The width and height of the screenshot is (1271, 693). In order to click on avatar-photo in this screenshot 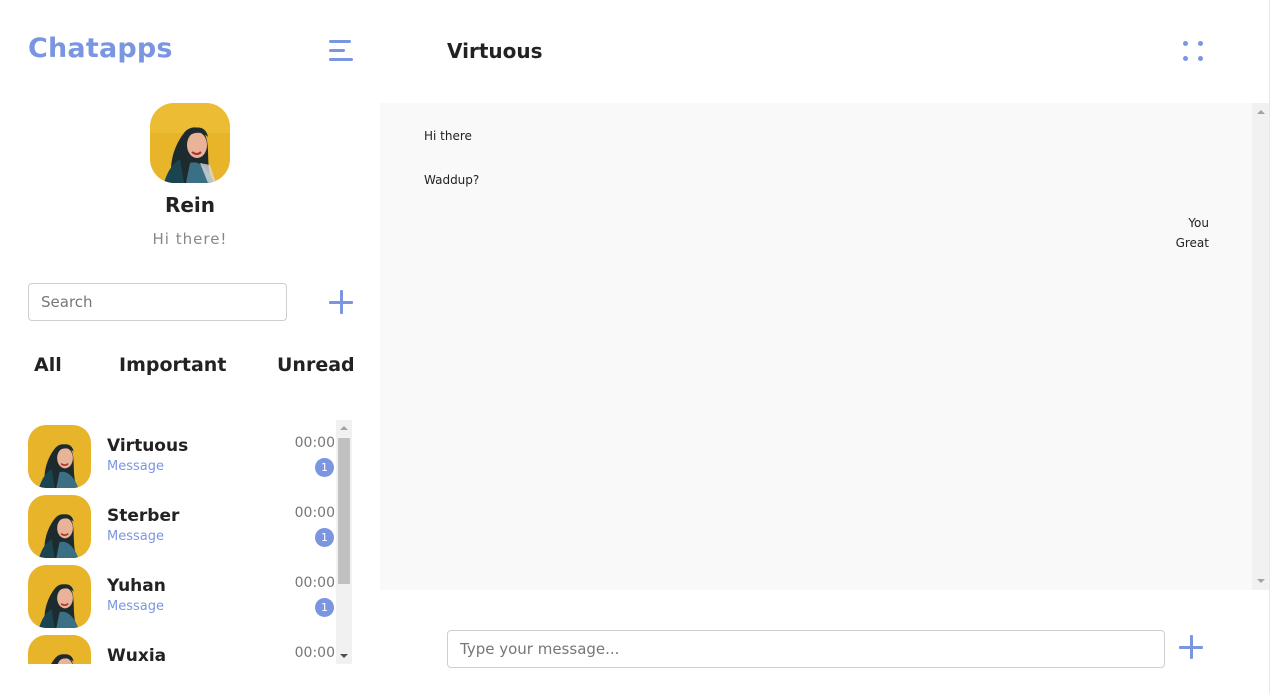, I will do `click(190, 143)`.